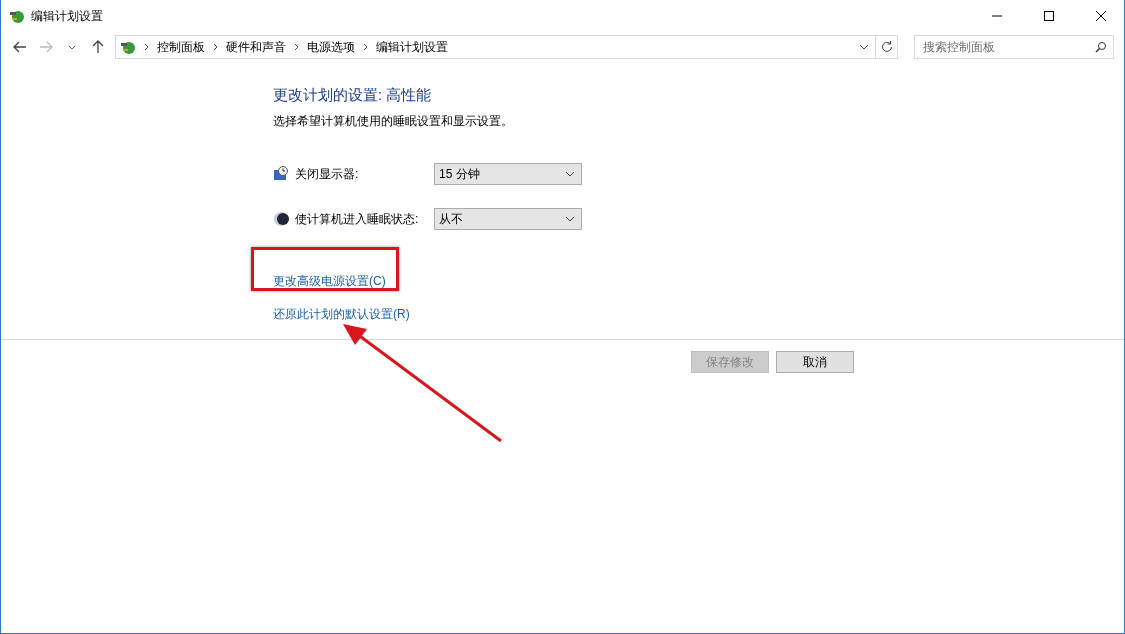 This screenshot has width=1125, height=634. I want to click on setting-label: 关闭显示器:, so click(327, 174).